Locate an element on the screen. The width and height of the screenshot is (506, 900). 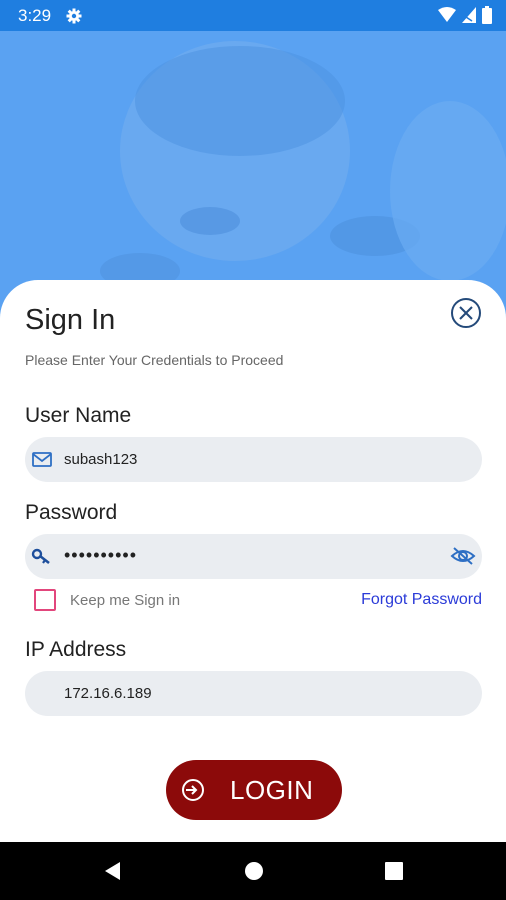
login-button: LOGIN is located at coordinates (254, 790).